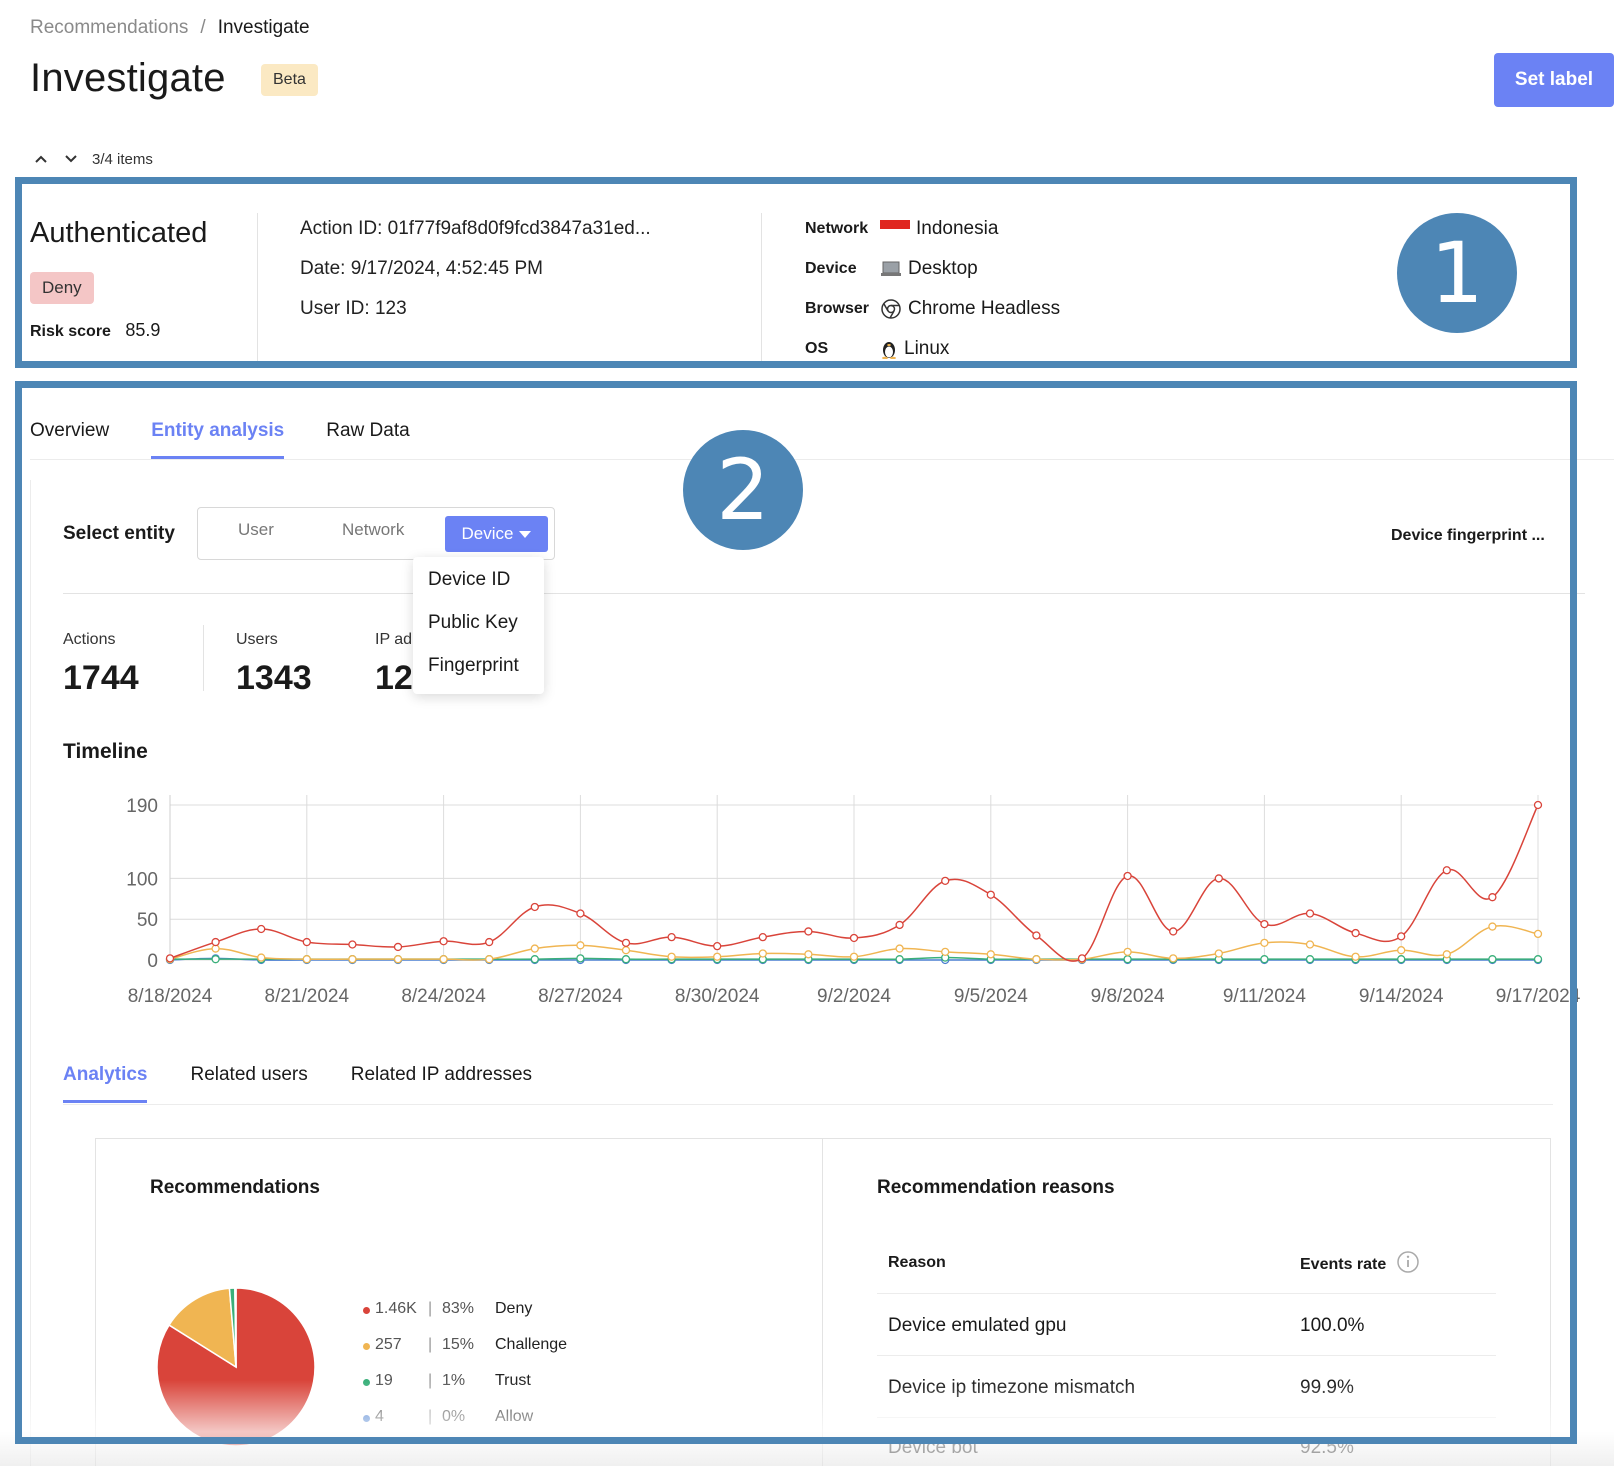 The image size is (1614, 1466). Describe the element at coordinates (41, 159) in the screenshot. I see `chevron-up-icon` at that location.